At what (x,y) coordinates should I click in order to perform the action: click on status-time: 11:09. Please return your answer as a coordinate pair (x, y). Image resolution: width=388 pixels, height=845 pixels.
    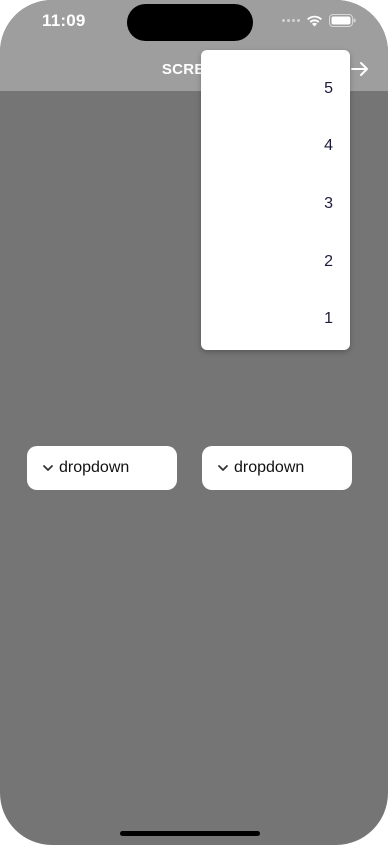
    Looking at the image, I should click on (64, 20).